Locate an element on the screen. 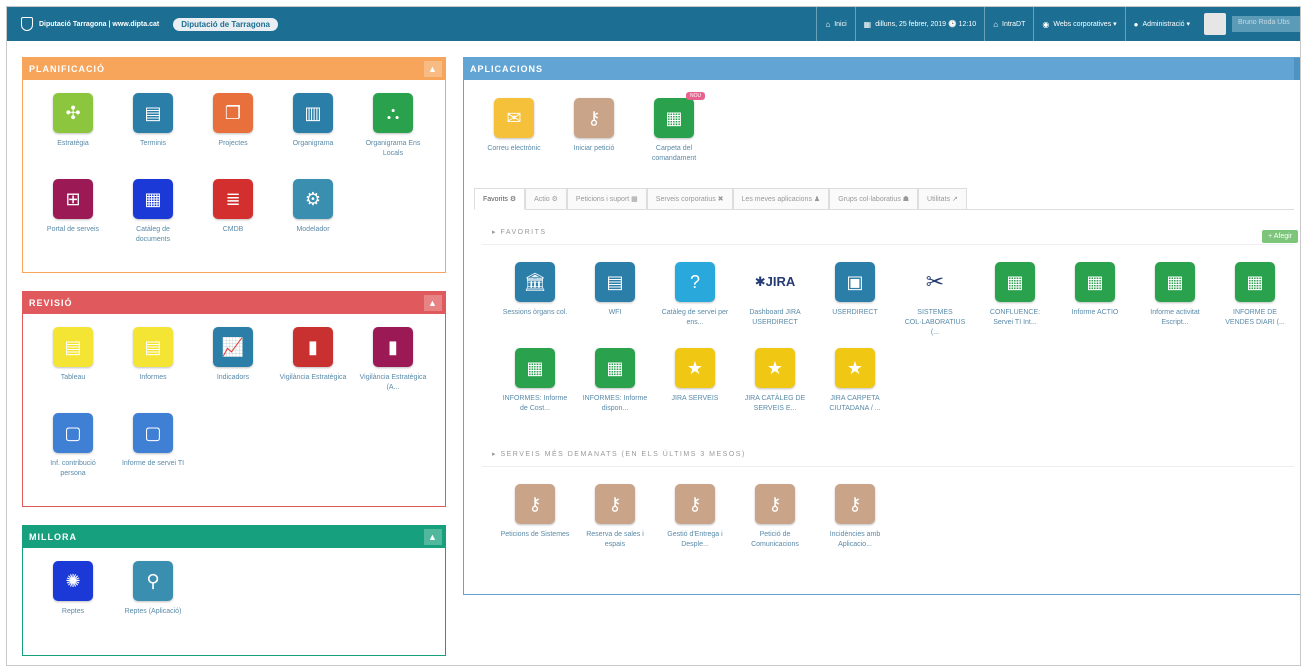 The height and width of the screenshot is (668, 1305). app-tile: ❐ Projectes is located at coordinates (233, 121).